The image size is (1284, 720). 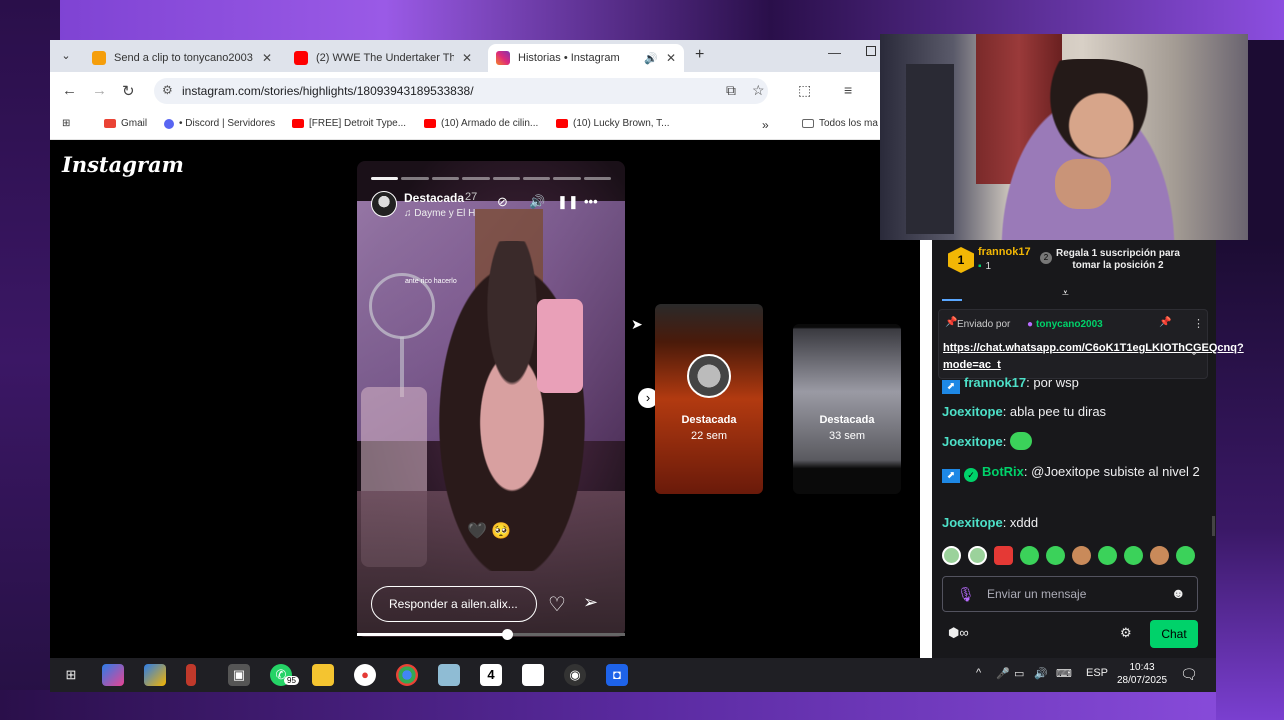 What do you see at coordinates (219, 123) in the screenshot?
I see `bookmark-discord: • Discord | Servidores` at bounding box center [219, 123].